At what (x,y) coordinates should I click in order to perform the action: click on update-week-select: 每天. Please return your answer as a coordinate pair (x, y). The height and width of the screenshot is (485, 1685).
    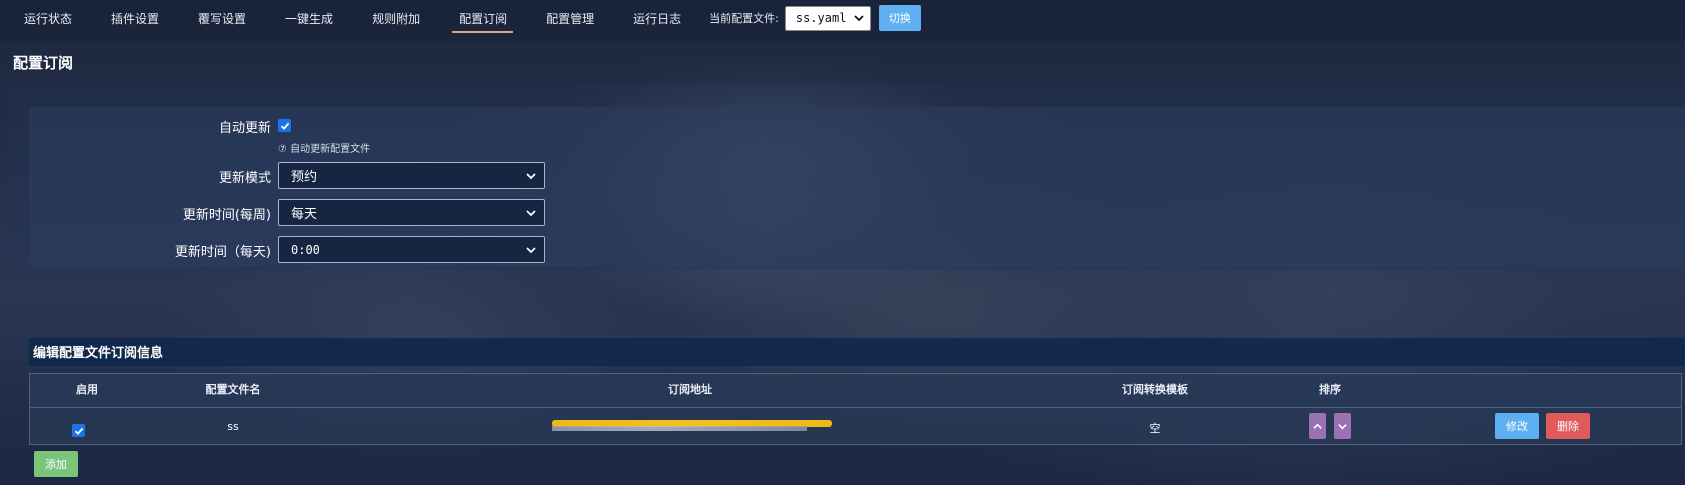
    Looking at the image, I should click on (411, 212).